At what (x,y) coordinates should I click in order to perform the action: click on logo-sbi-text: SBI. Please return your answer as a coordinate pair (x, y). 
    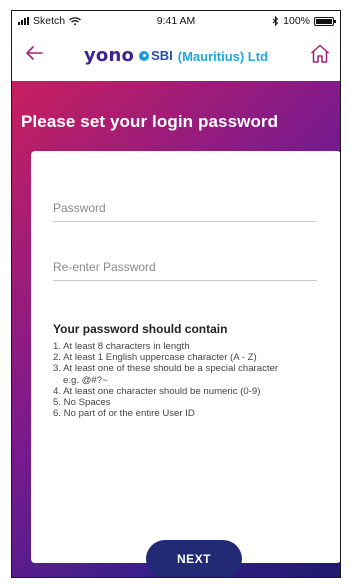
    Looking at the image, I should click on (162, 55).